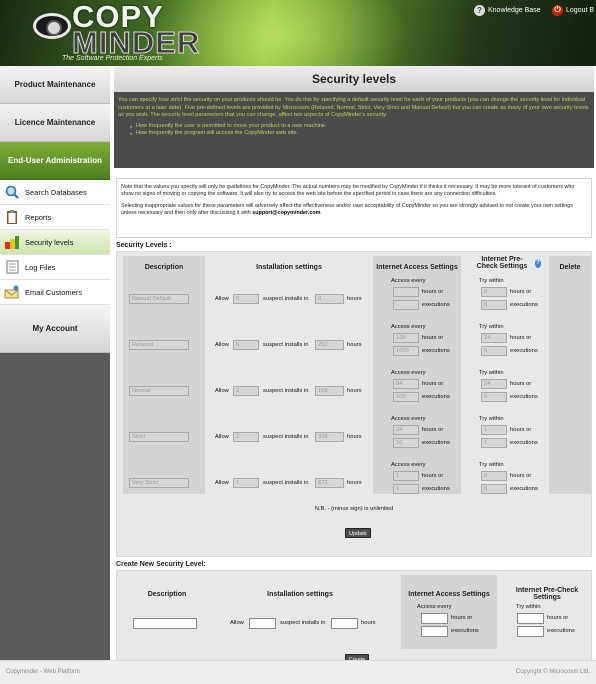 This screenshot has width=596, height=684. What do you see at coordinates (55, 123) in the screenshot?
I see `menu-licence-maintenance: Licence Maintenance` at bounding box center [55, 123].